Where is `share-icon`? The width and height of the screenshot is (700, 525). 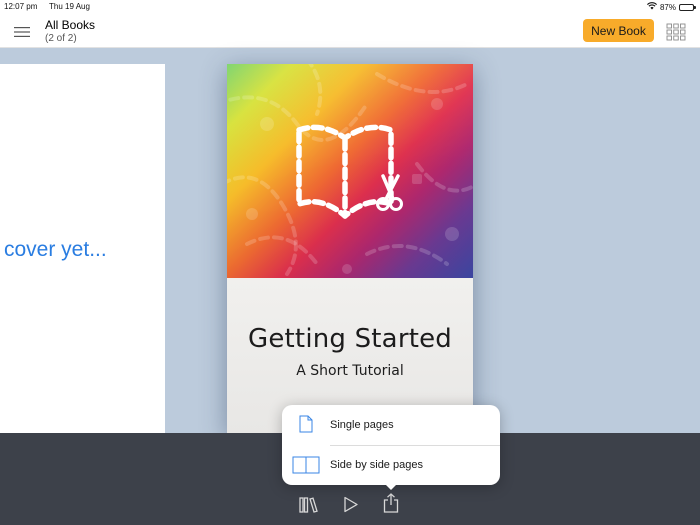 share-icon is located at coordinates (391, 505).